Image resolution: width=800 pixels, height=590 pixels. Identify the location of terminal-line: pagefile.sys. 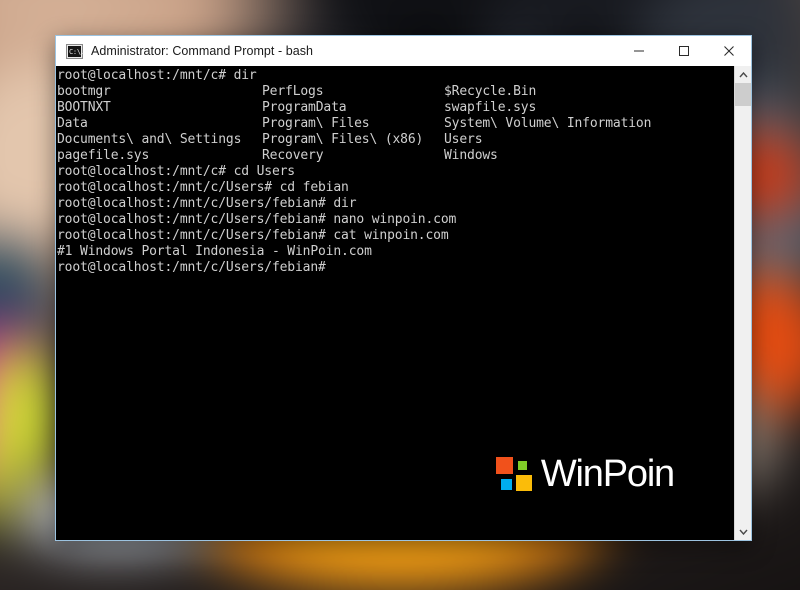
(103, 155).